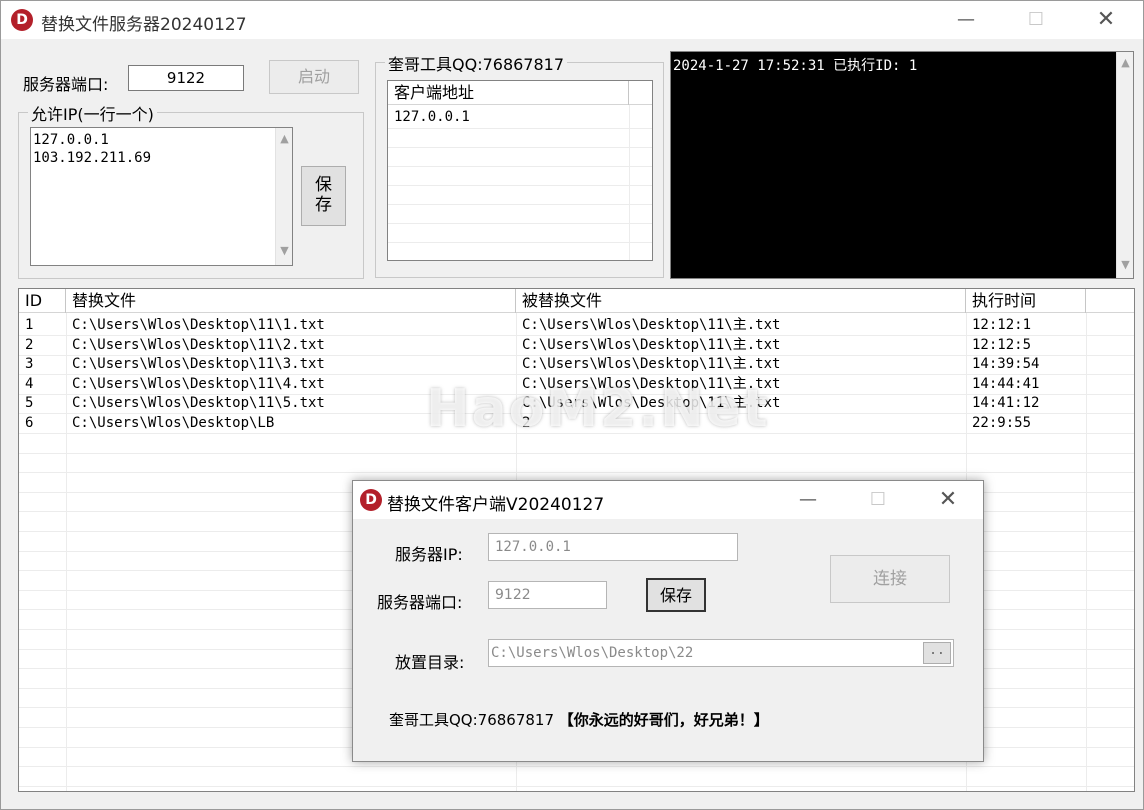  What do you see at coordinates (598, 409) in the screenshot?
I see `watermark: HaoM2.Net` at bounding box center [598, 409].